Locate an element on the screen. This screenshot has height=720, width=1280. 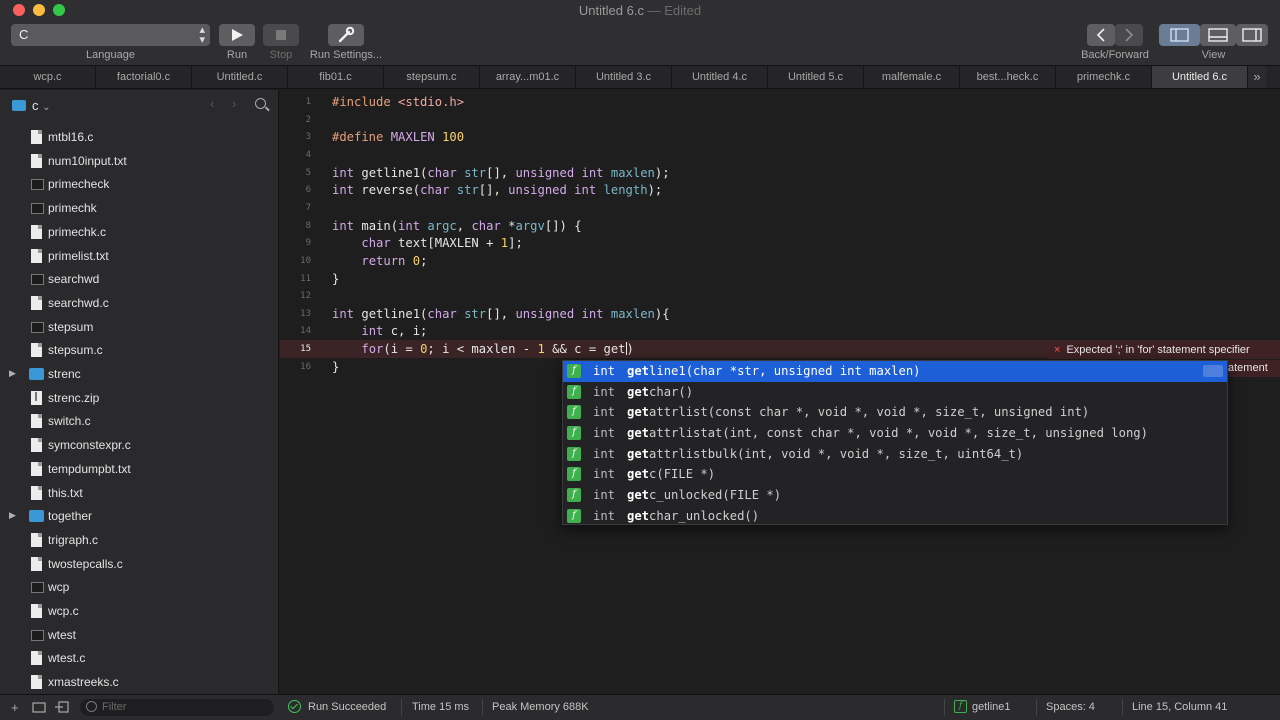
file-item: primelist.txt is located at coordinates (139, 256).